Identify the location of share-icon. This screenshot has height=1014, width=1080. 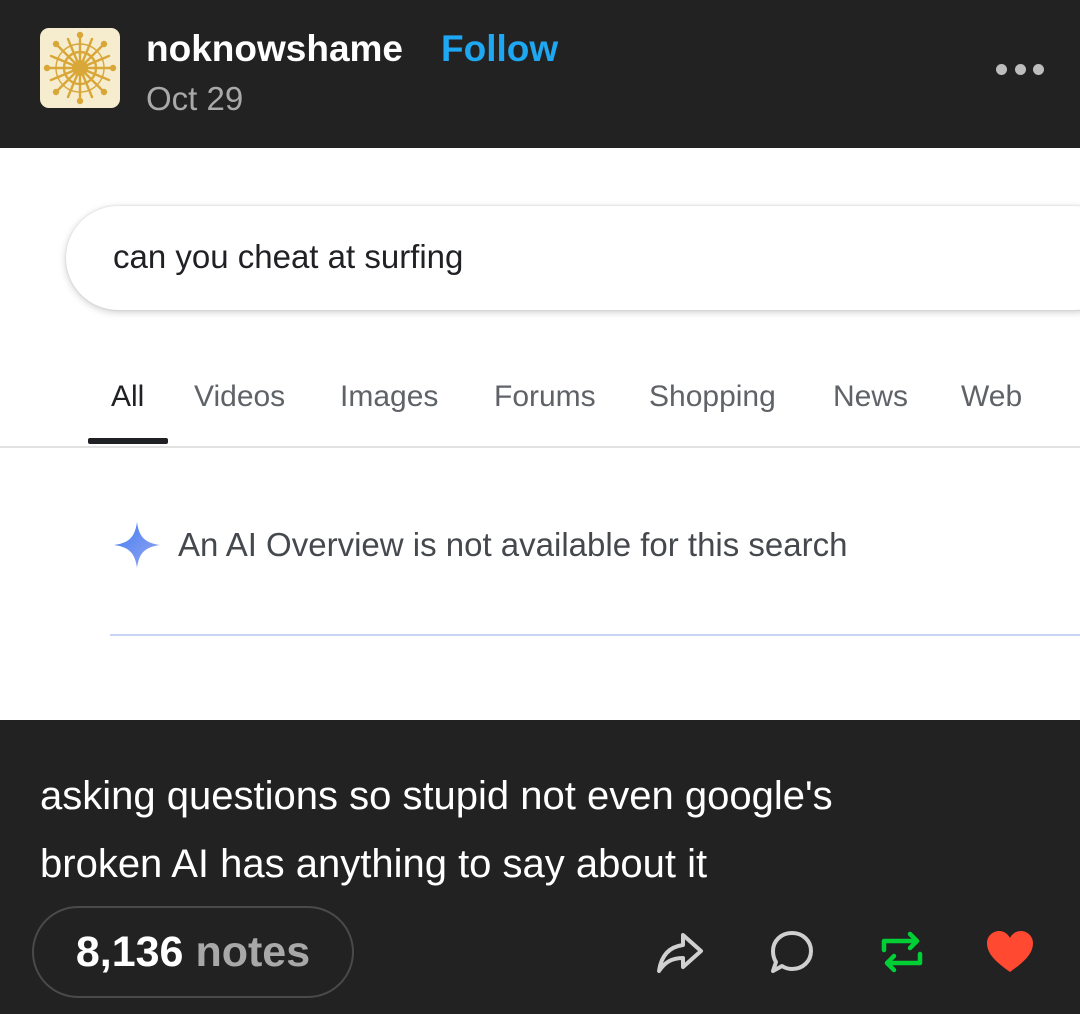
(680, 952).